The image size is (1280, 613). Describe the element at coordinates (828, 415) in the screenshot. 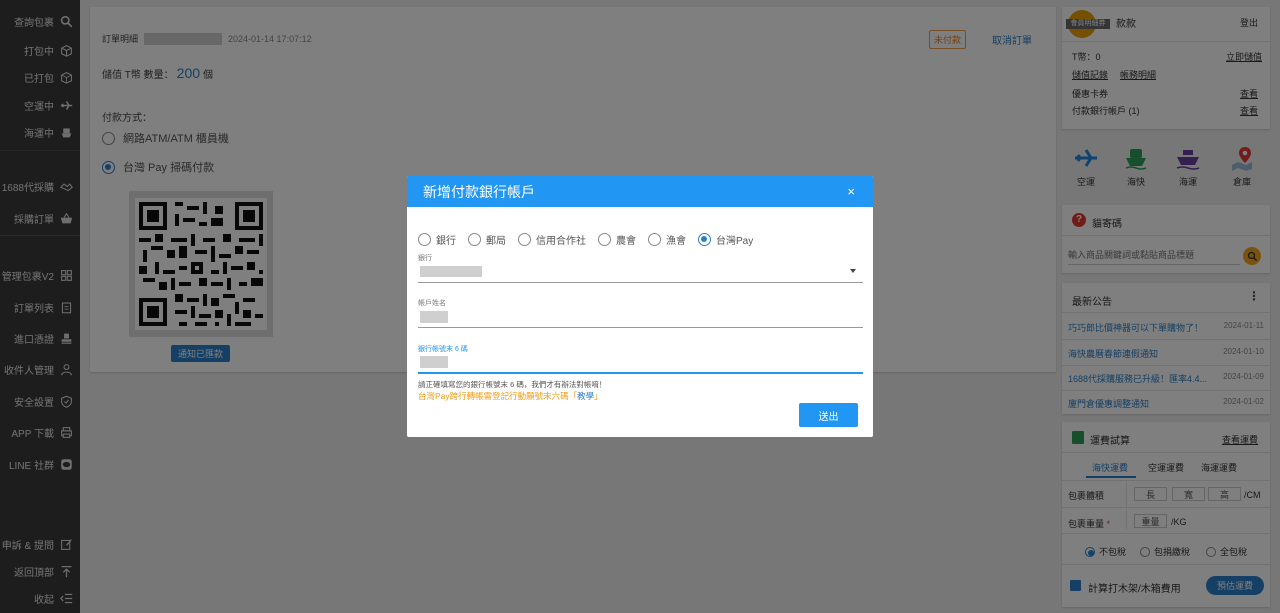

I see `submit-button: 送出` at that location.